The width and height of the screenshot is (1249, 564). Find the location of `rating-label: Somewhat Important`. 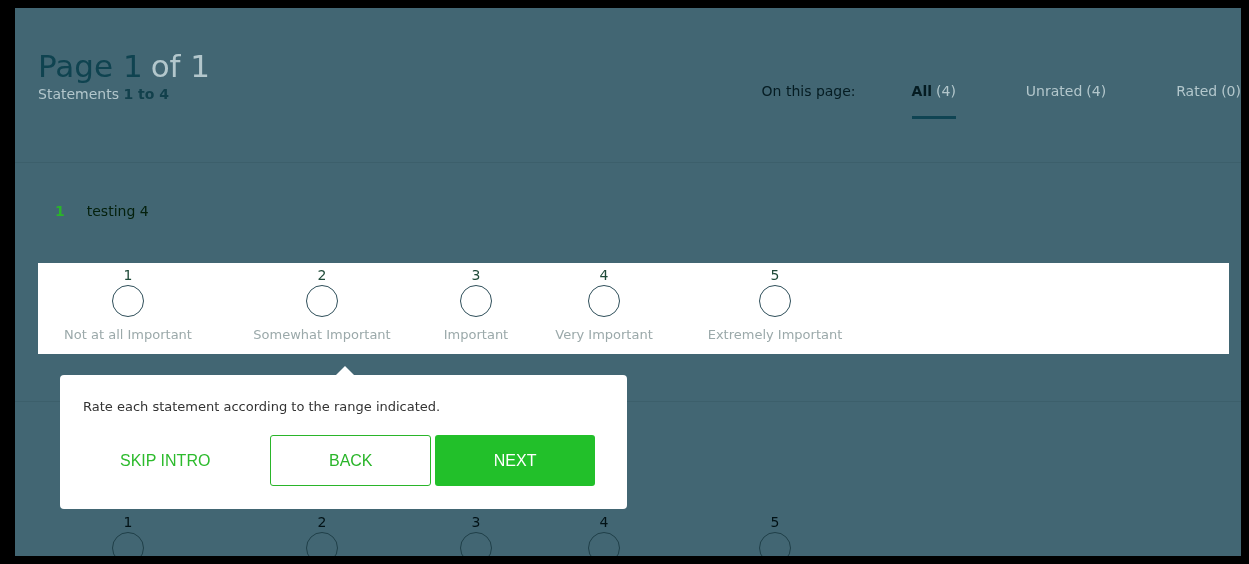

rating-label: Somewhat Important is located at coordinates (322, 334).